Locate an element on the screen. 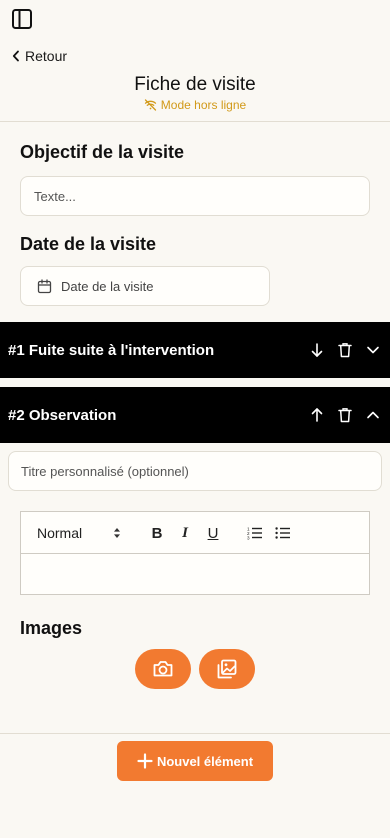 This screenshot has width=390, height=838. objective-label: Objectif de la visite is located at coordinates (102, 152).